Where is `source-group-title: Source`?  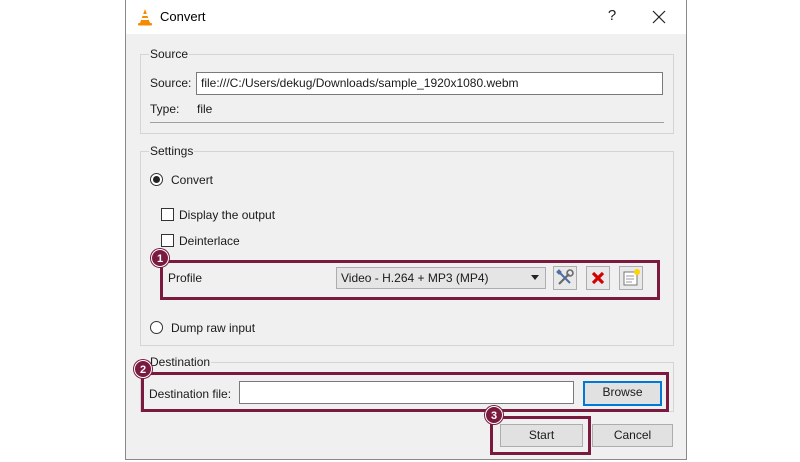
source-group-title: Source is located at coordinates (169, 54).